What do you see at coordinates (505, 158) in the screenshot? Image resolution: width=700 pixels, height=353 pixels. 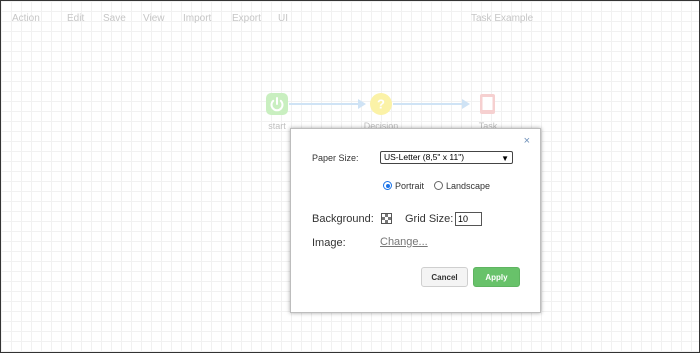 I see `chevron-down-icon: ▼` at bounding box center [505, 158].